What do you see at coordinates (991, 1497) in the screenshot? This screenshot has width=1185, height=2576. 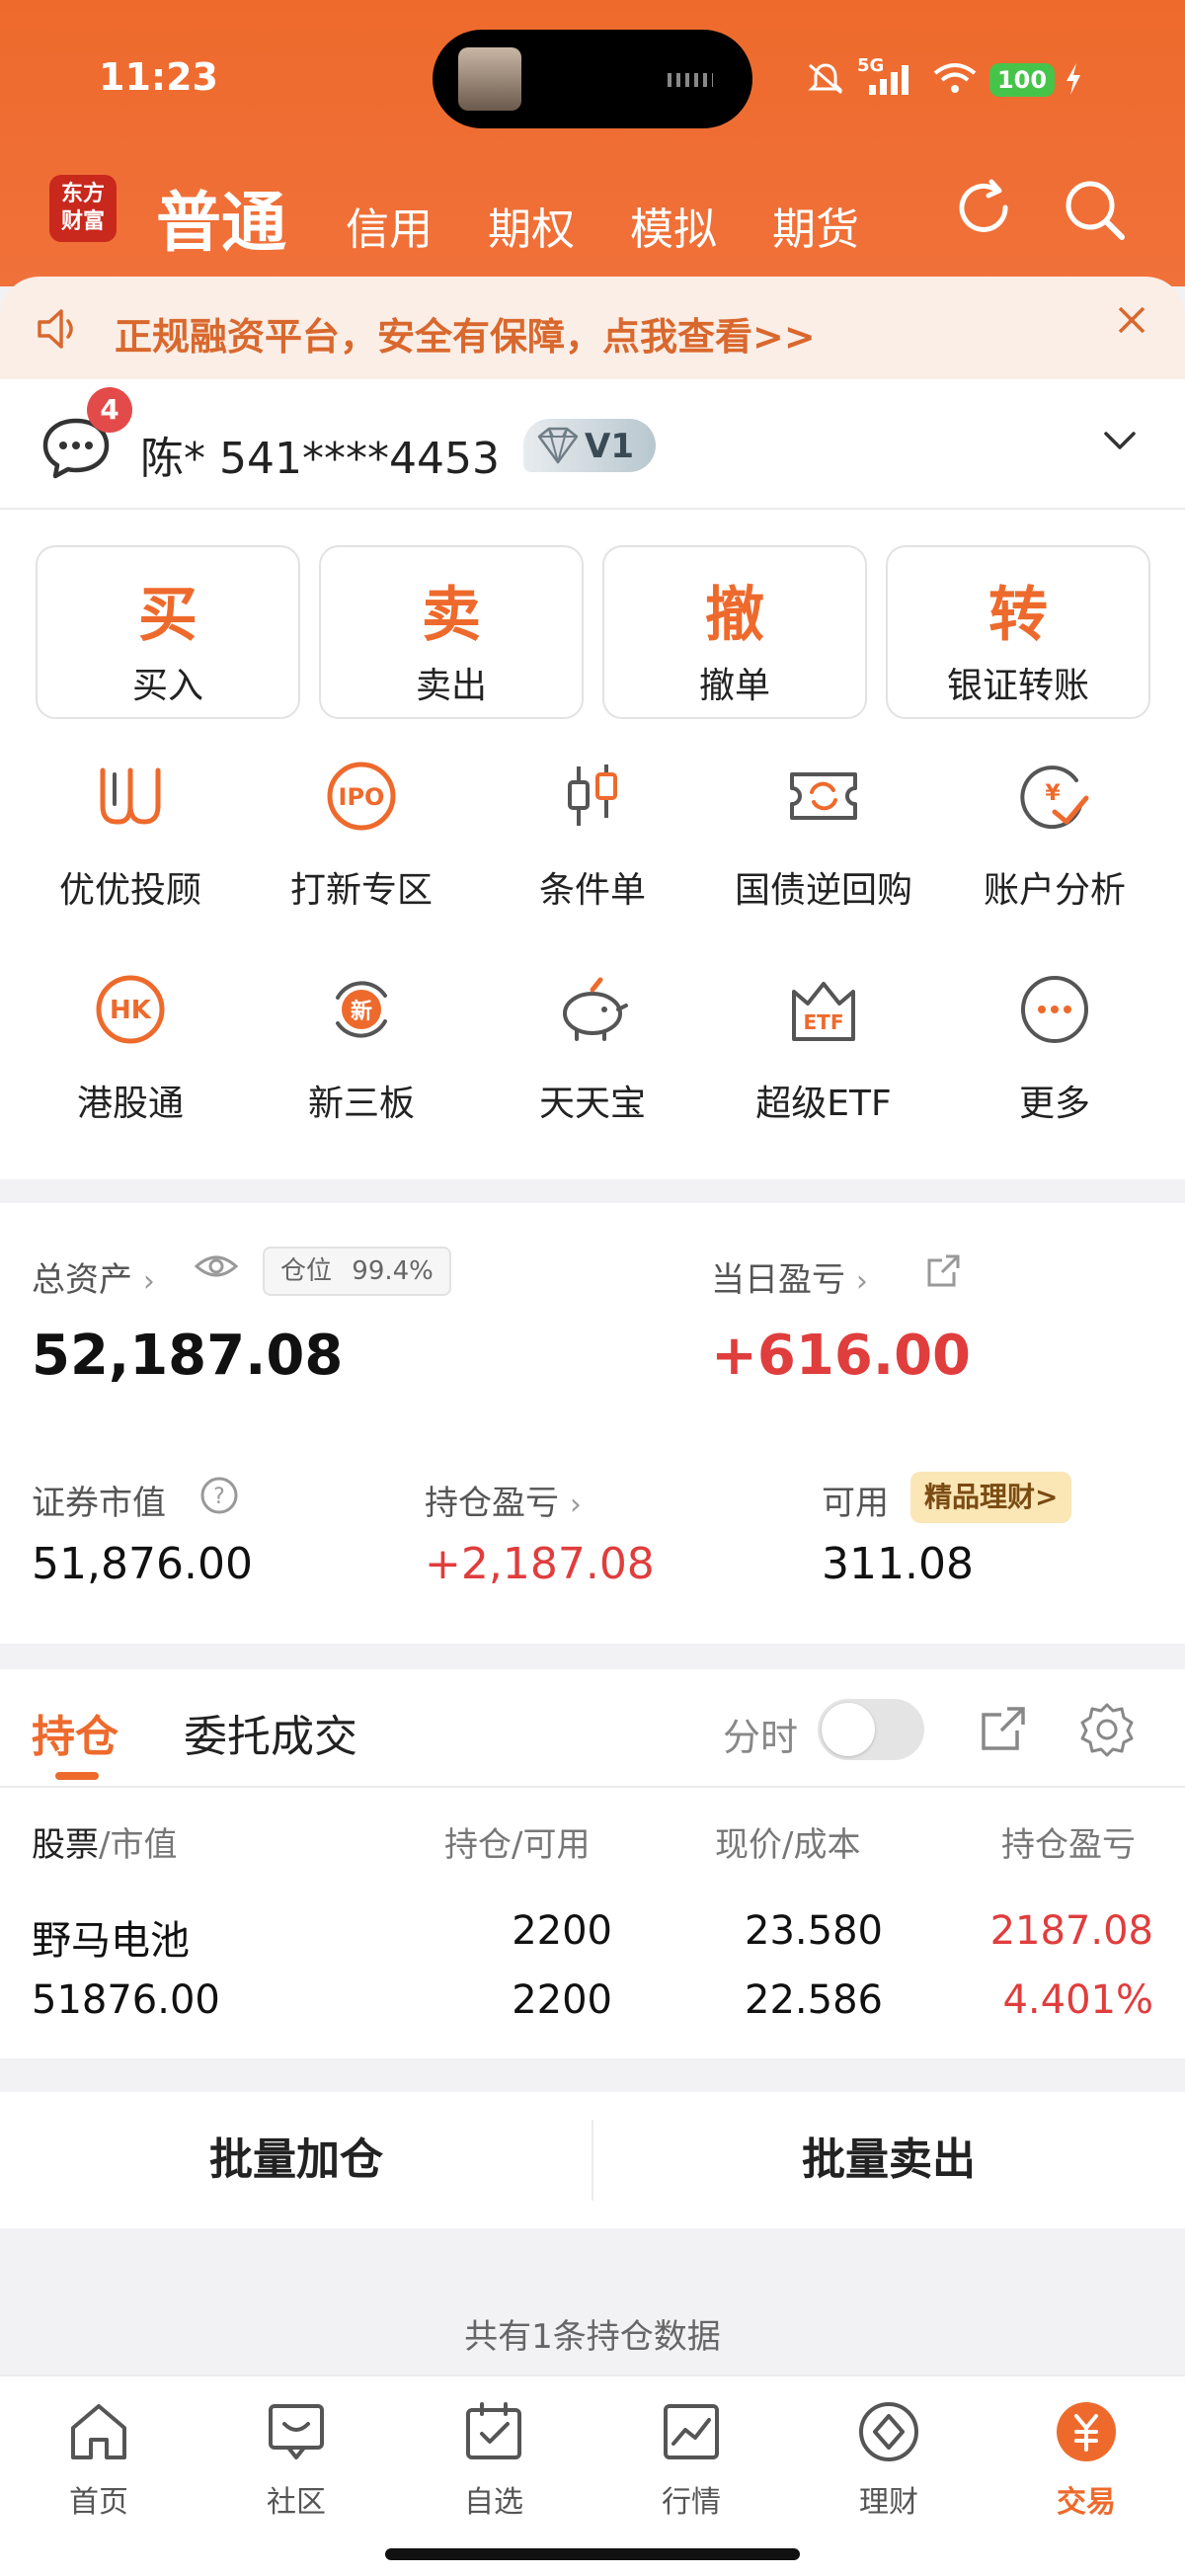 I see `premium-wealth-badge: 精品理财>` at bounding box center [991, 1497].